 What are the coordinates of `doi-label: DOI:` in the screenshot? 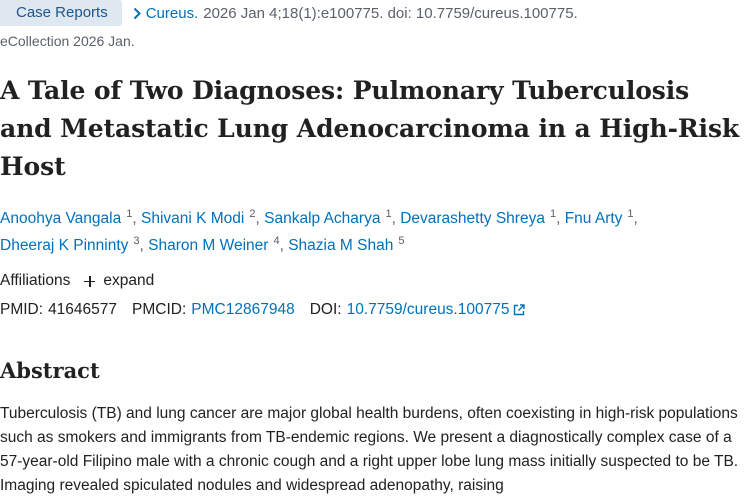 It's located at (325, 309).